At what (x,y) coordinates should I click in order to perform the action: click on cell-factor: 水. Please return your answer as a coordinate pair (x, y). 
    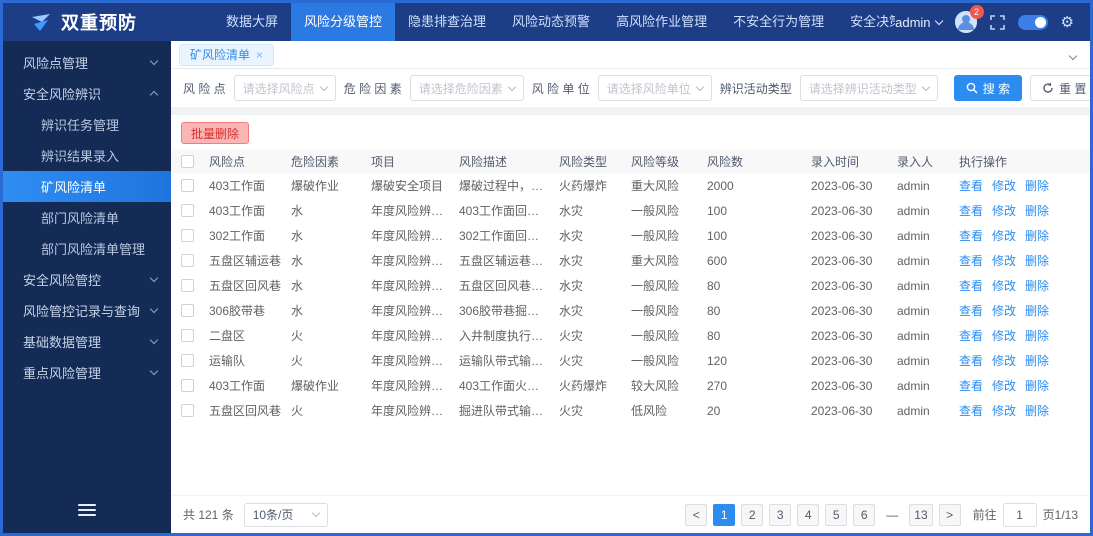
    Looking at the image, I should click on (297, 211).